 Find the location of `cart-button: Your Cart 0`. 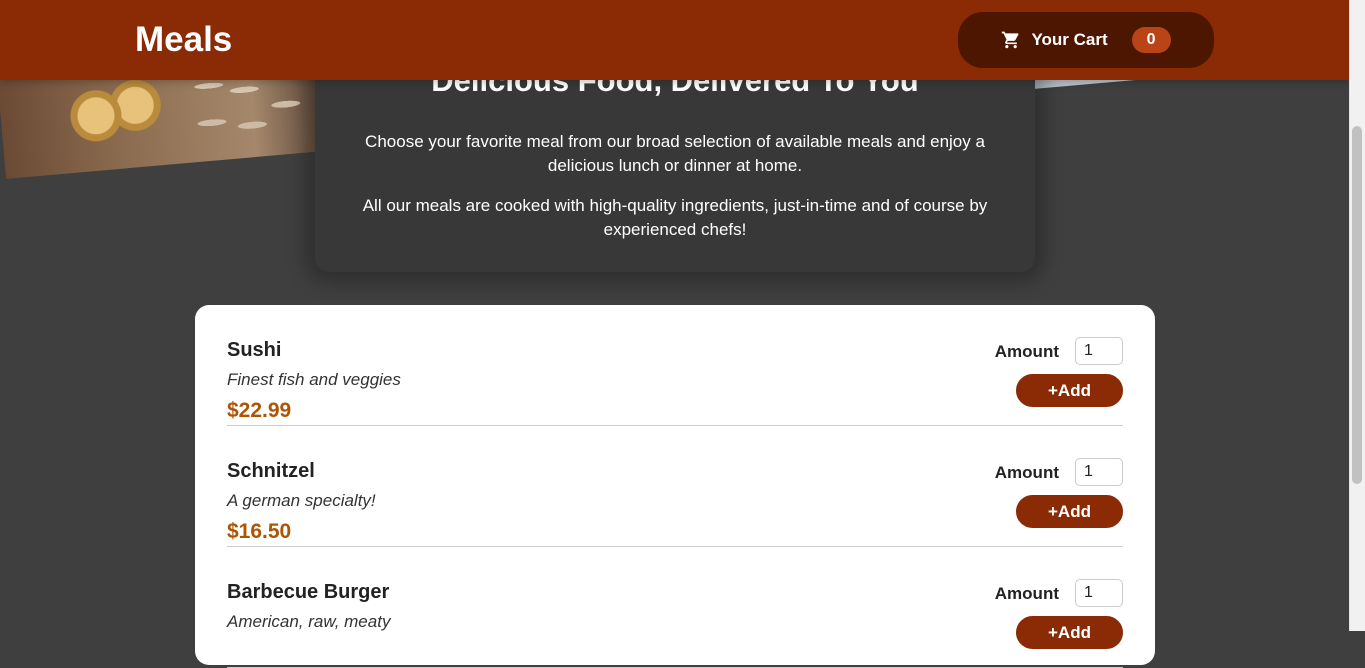

cart-button: Your Cart 0 is located at coordinates (1086, 40).